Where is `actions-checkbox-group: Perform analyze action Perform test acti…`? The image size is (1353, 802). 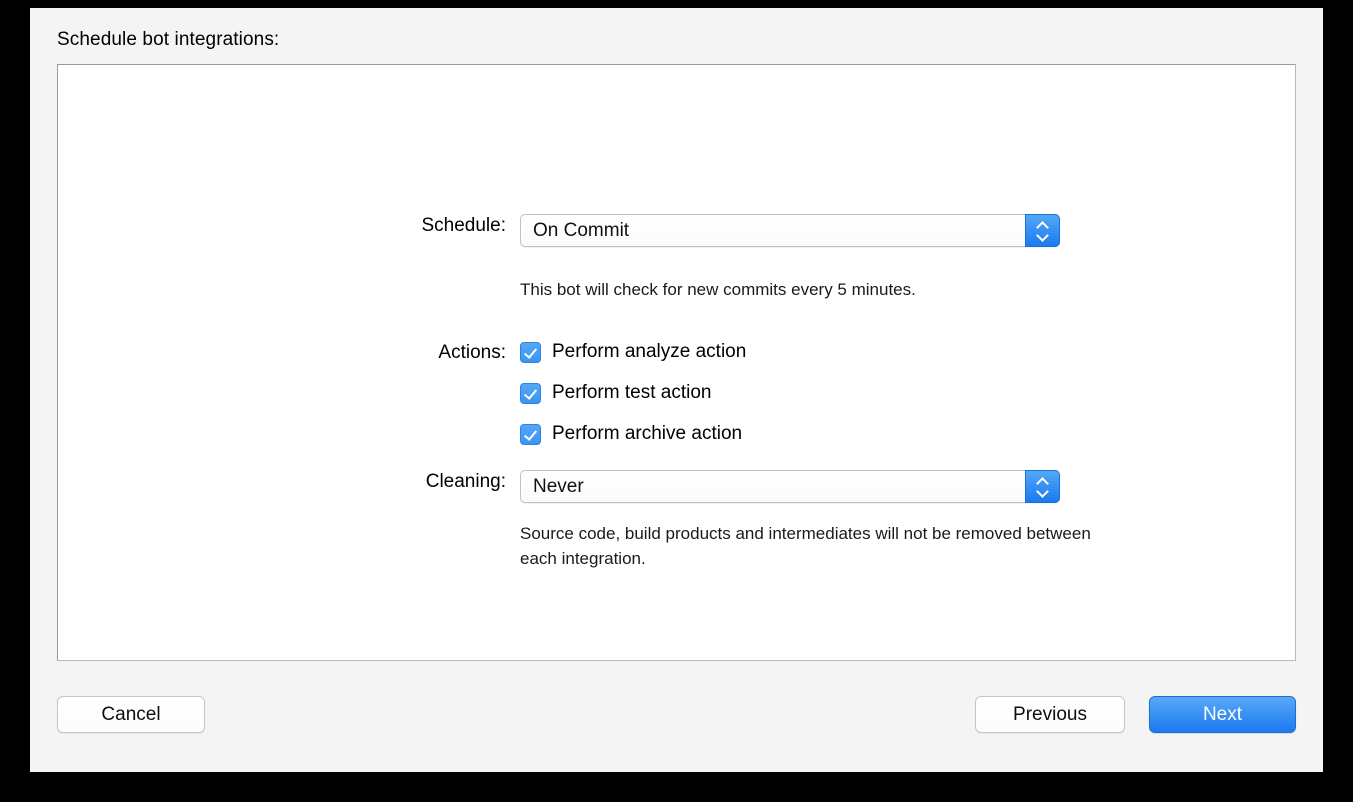
actions-checkbox-group: Perform analyze action Perform test acti… is located at coordinates (633, 393).